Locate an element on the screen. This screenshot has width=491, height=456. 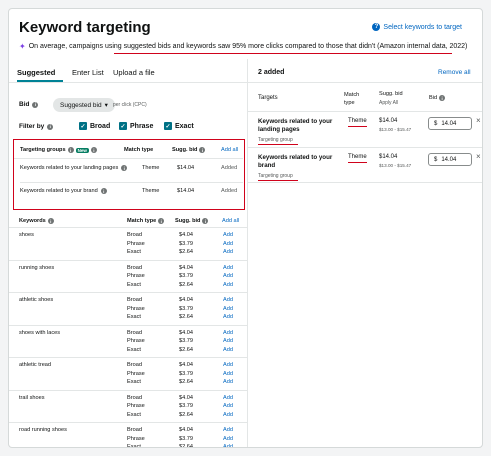
tg-name-cell: Keywords related to your landing pages i is located at coordinates (74, 168).